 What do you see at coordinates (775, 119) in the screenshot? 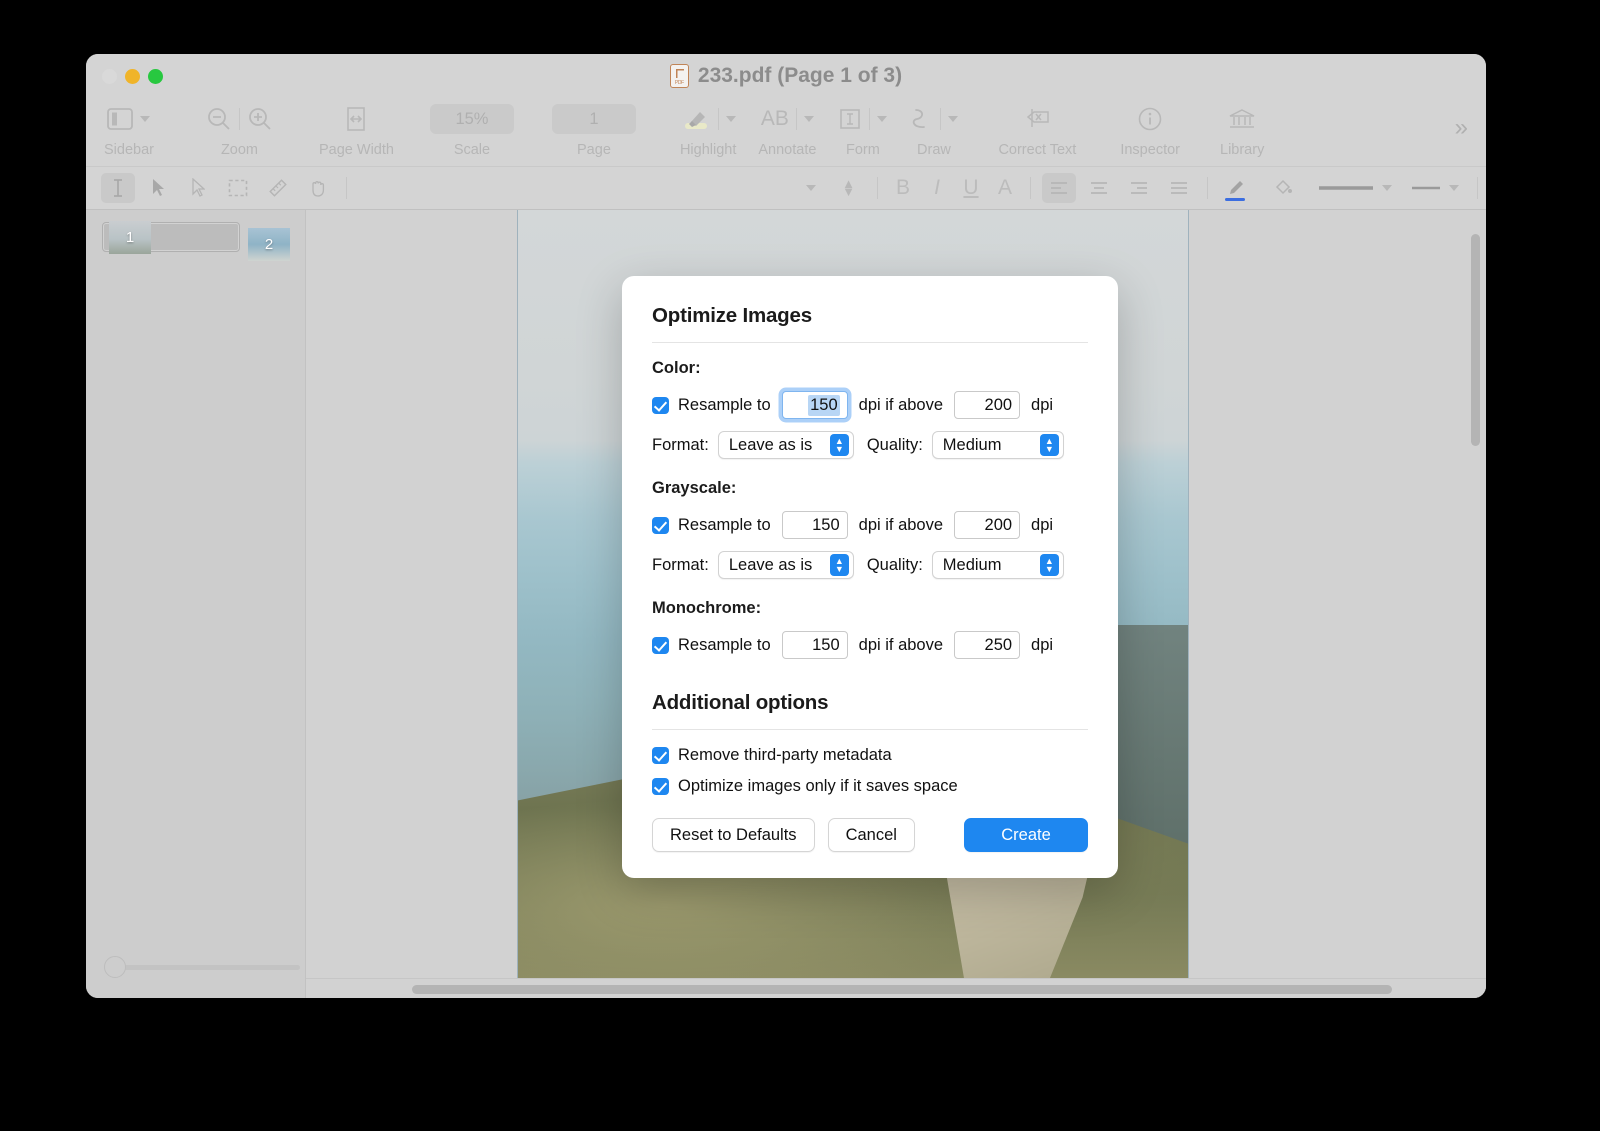
I see `annotate-icon: AB` at bounding box center [775, 119].